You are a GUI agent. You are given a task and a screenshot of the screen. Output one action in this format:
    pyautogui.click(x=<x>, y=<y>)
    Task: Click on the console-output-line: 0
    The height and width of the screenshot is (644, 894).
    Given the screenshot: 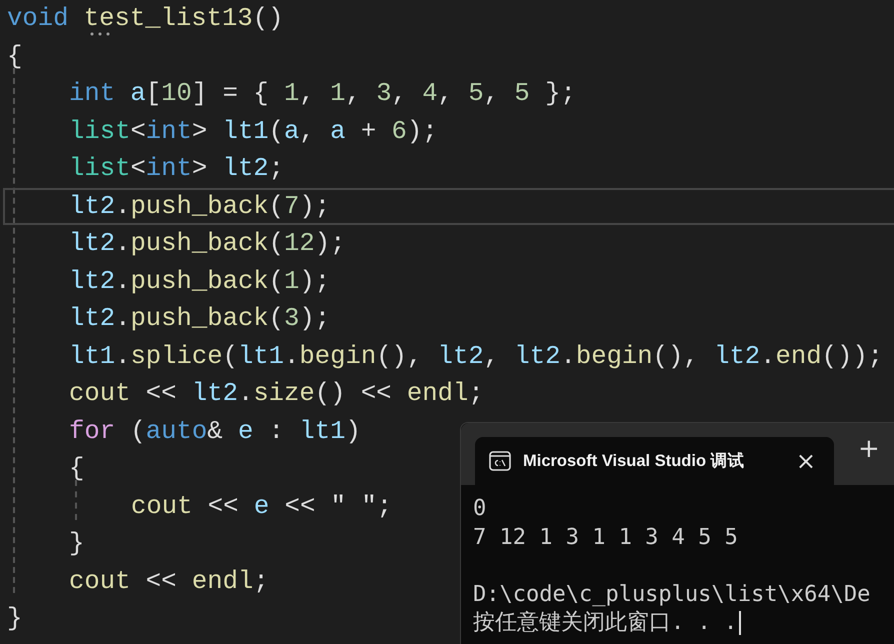 What is the action you would take?
    pyautogui.click(x=479, y=509)
    